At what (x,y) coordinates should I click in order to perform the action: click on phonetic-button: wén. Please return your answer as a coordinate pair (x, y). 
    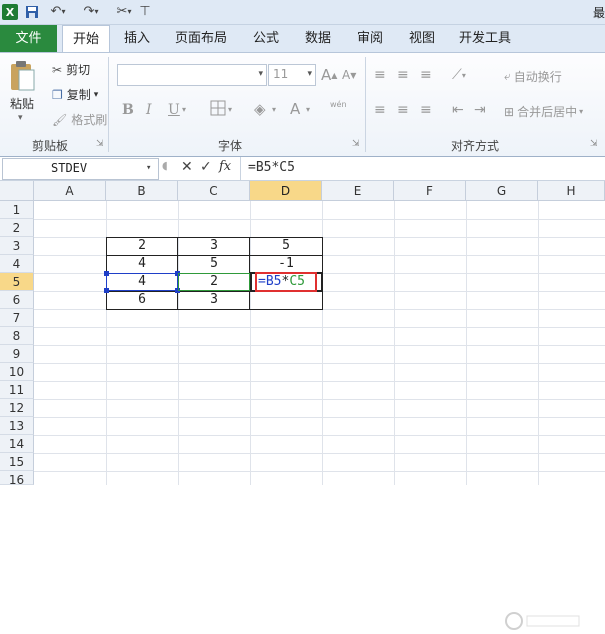
    Looking at the image, I should click on (338, 104).